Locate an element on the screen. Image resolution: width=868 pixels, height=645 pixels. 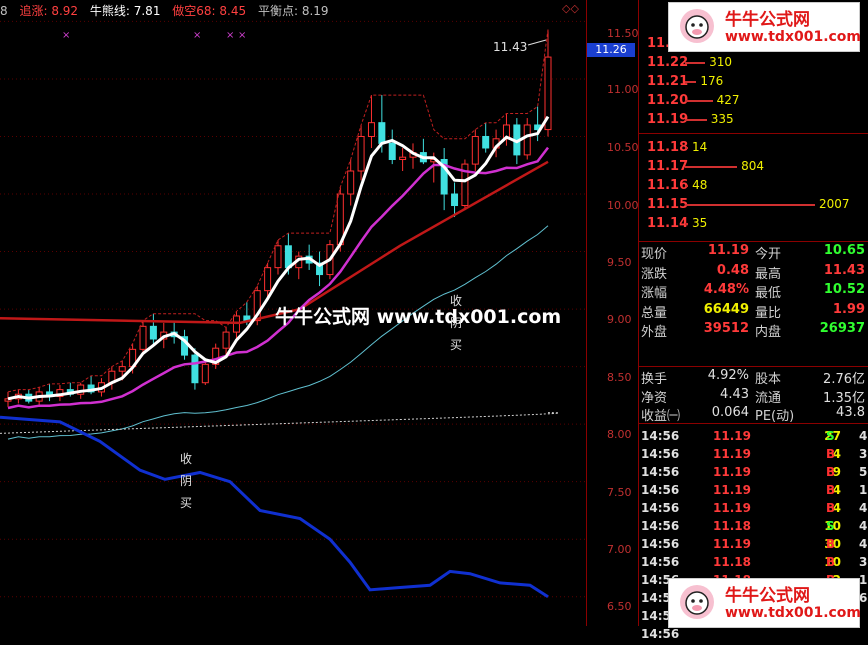
quote-row: 涨跌 0.48 最高 11.43 is located at coordinates (753, 272).